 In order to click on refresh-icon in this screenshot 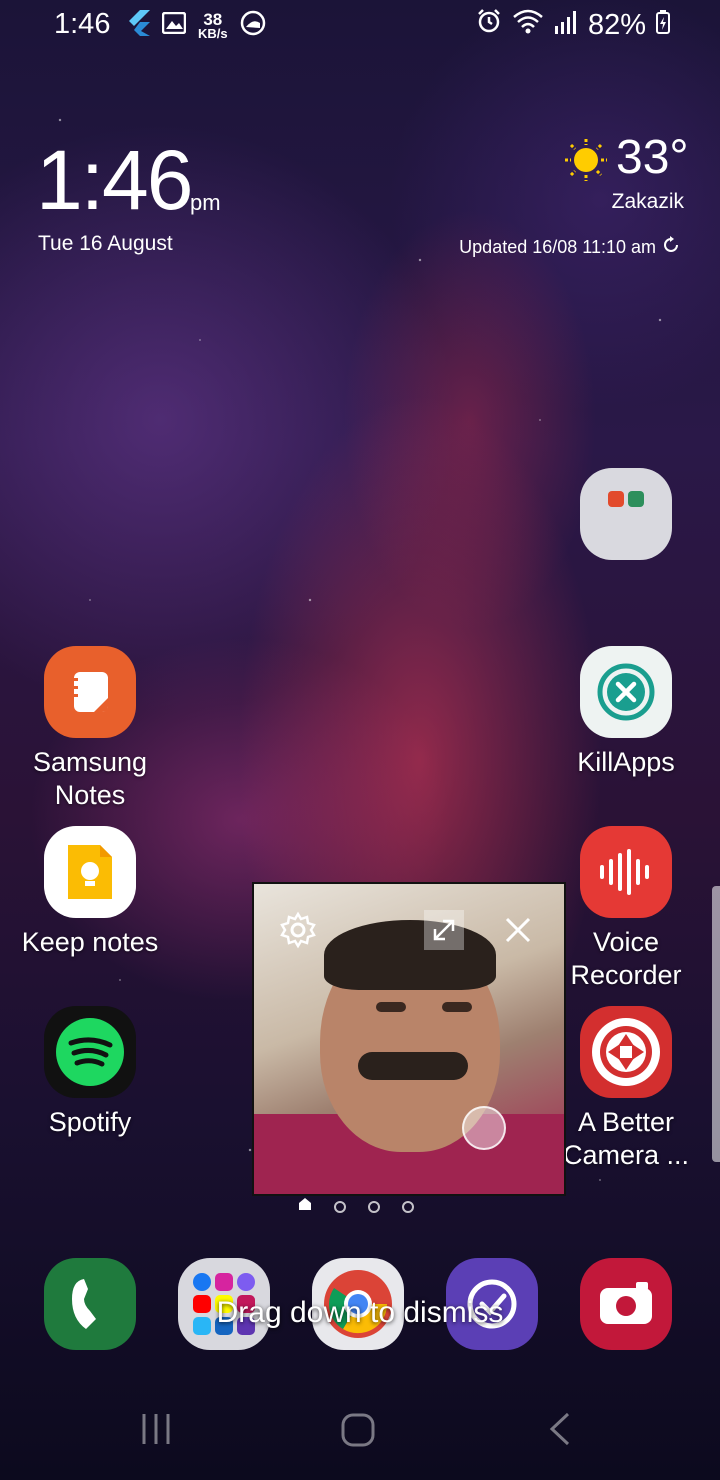, I will do `click(671, 247)`.